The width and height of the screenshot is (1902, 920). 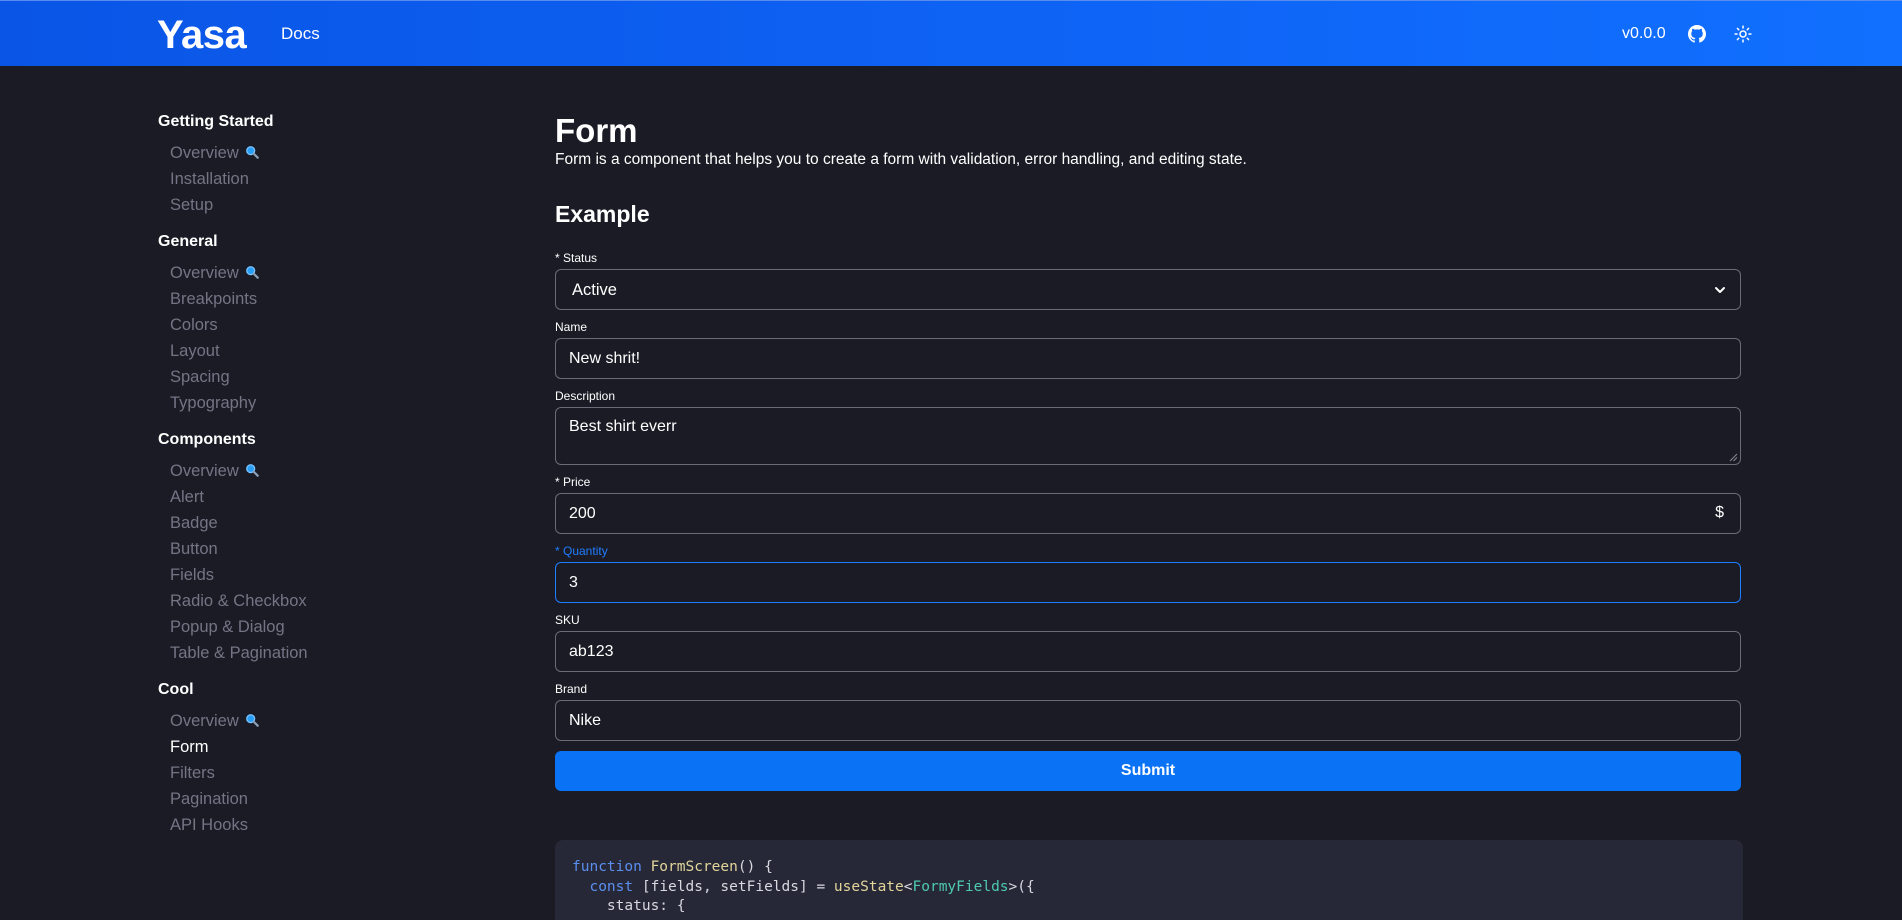 I want to click on nav-docs-link: Docs, so click(x=300, y=34).